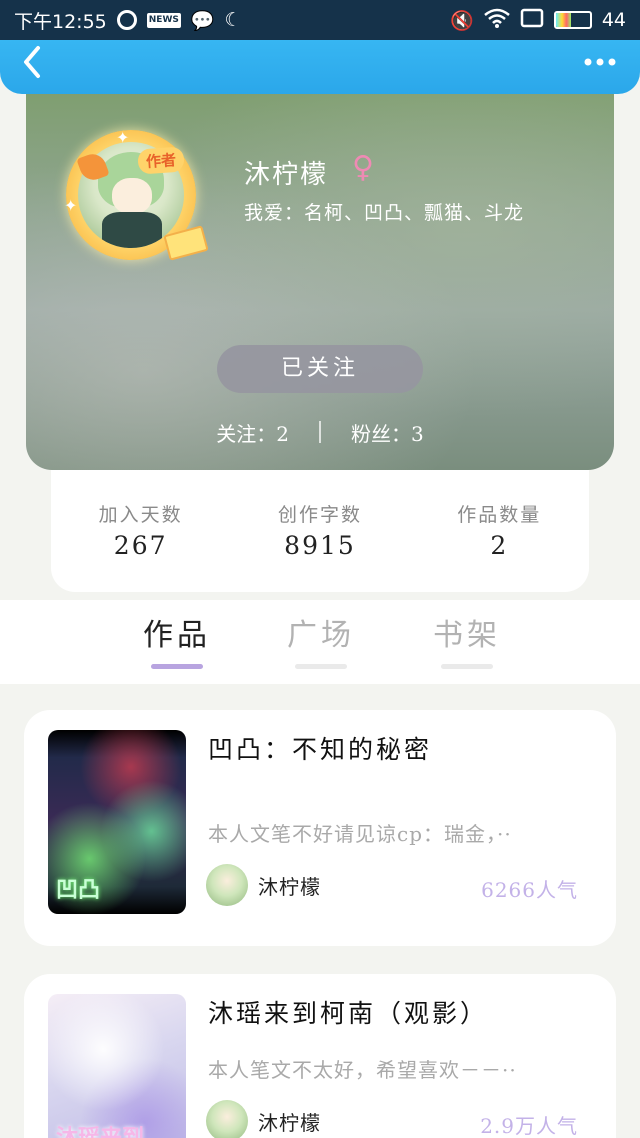 Image resolution: width=640 pixels, height=1138 pixels. What do you see at coordinates (233, 20) in the screenshot?
I see `moon-icon: ☾` at bounding box center [233, 20].